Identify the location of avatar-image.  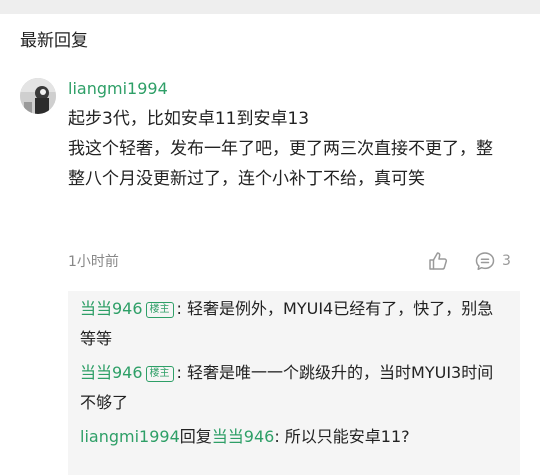
(38, 96).